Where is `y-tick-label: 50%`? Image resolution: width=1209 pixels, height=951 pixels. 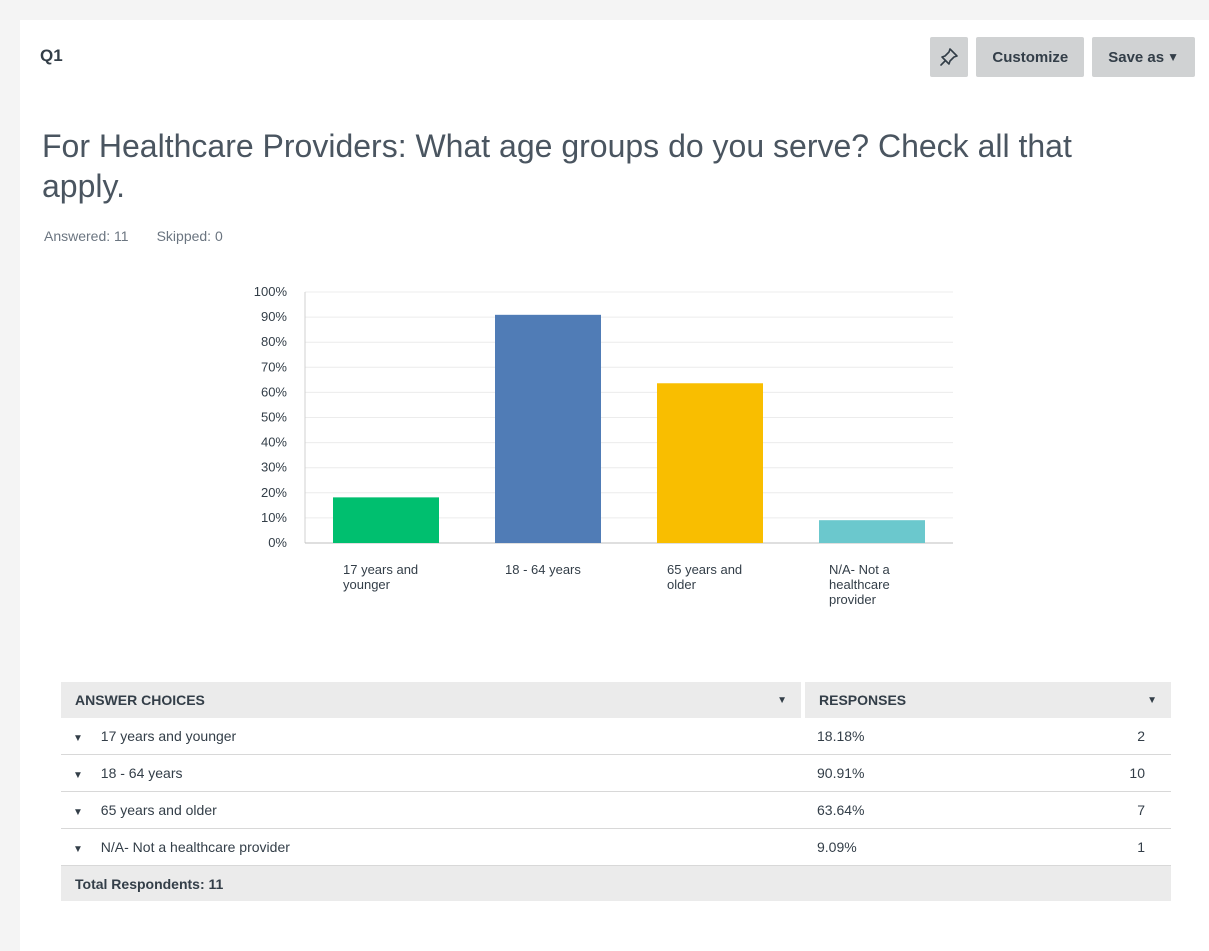
y-tick-label: 50% is located at coordinates (274, 417).